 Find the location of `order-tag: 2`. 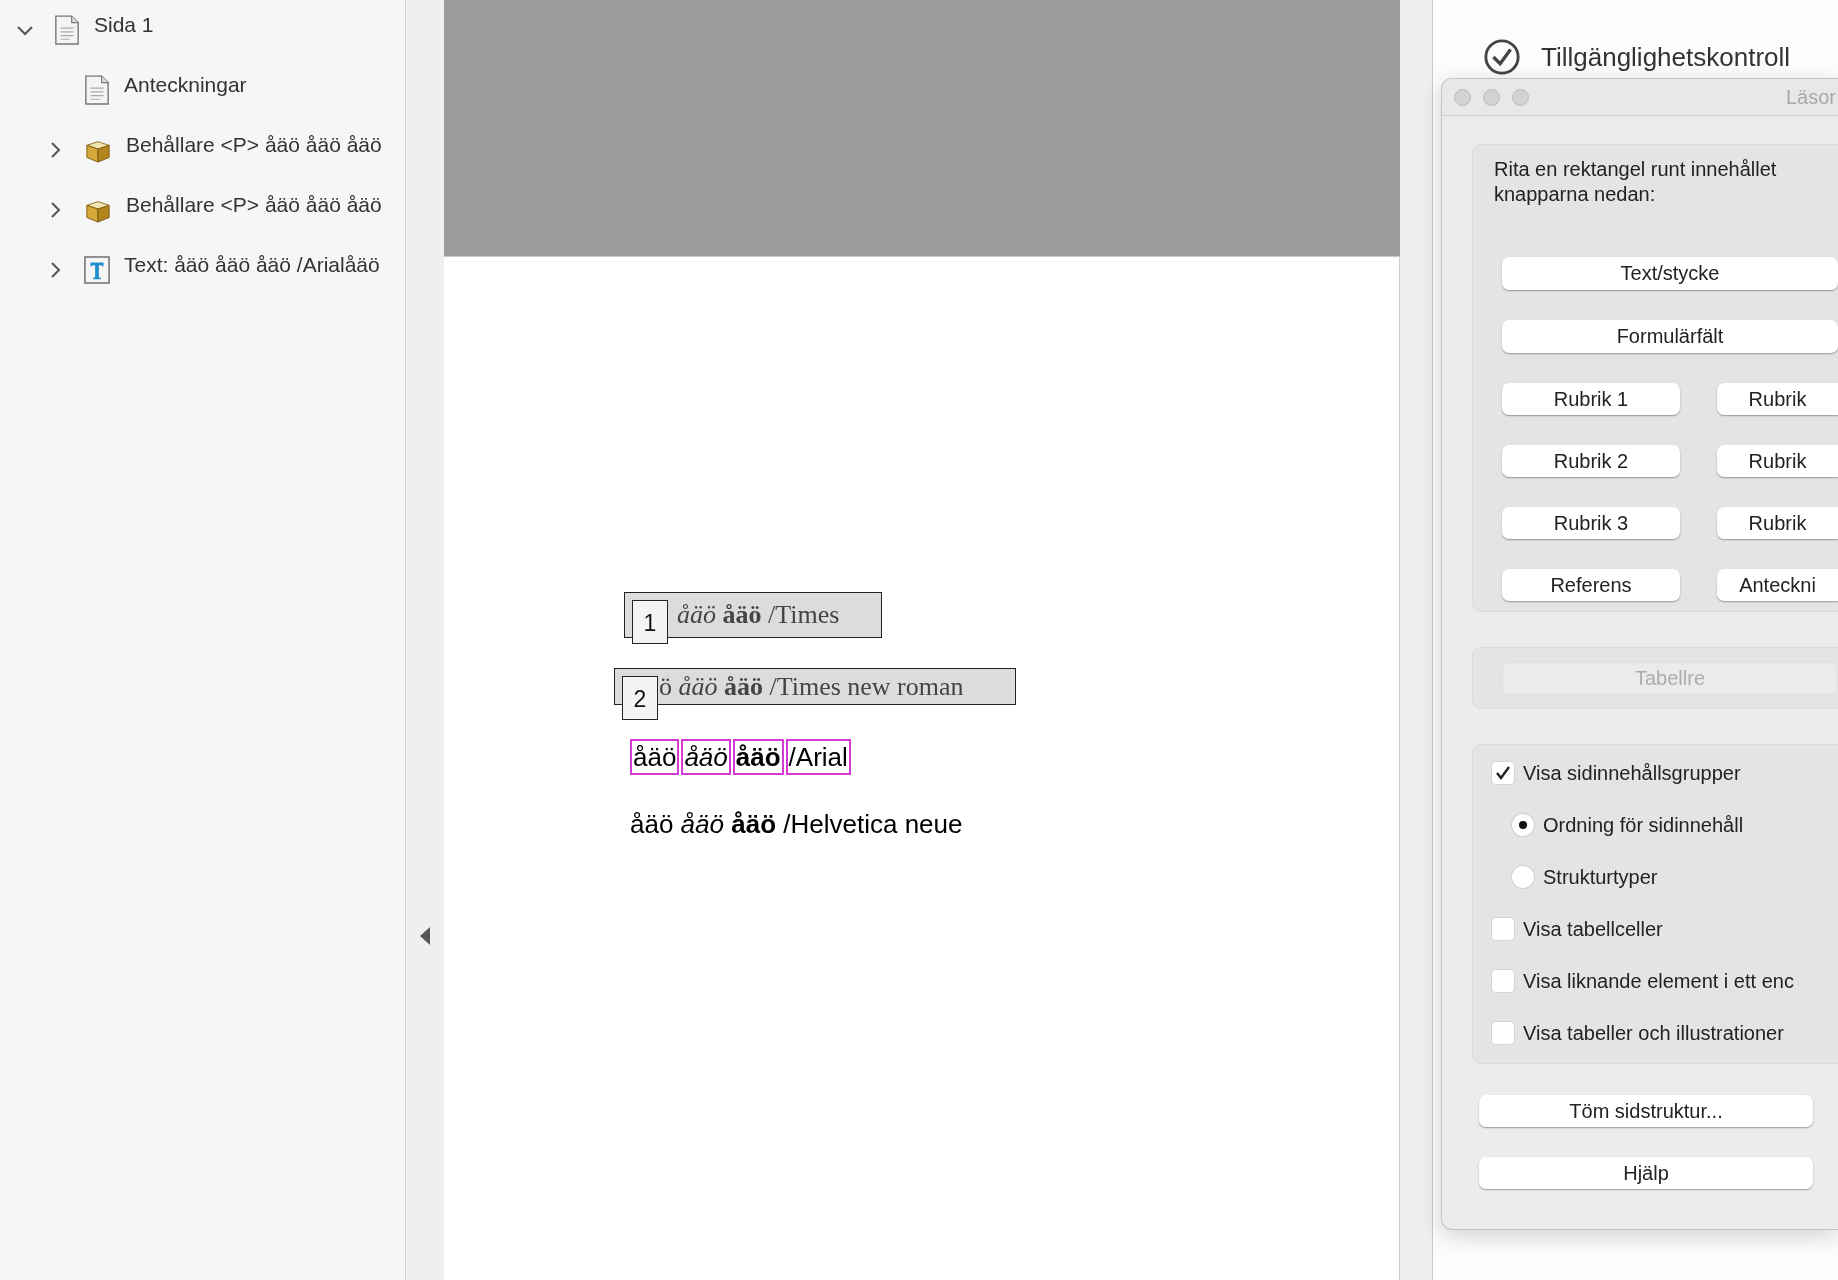

order-tag: 2 is located at coordinates (640, 698).